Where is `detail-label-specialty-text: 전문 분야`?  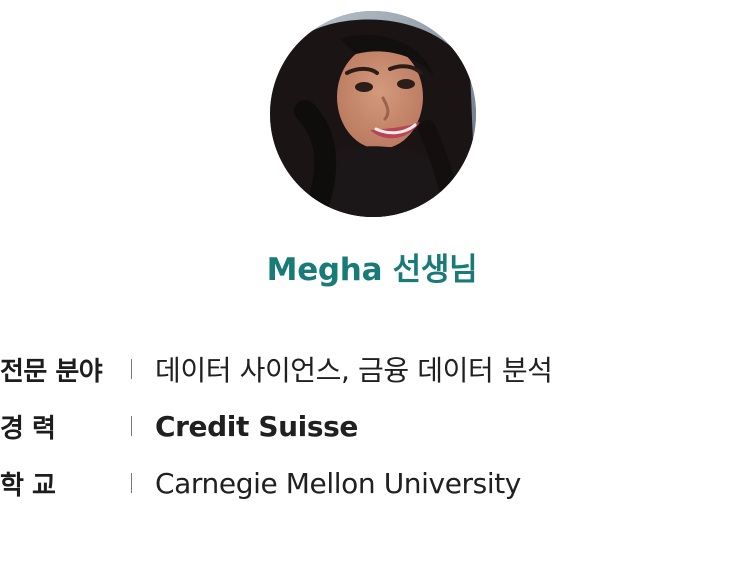
detail-label-specialty-text: 전문 분야 is located at coordinates (51, 371).